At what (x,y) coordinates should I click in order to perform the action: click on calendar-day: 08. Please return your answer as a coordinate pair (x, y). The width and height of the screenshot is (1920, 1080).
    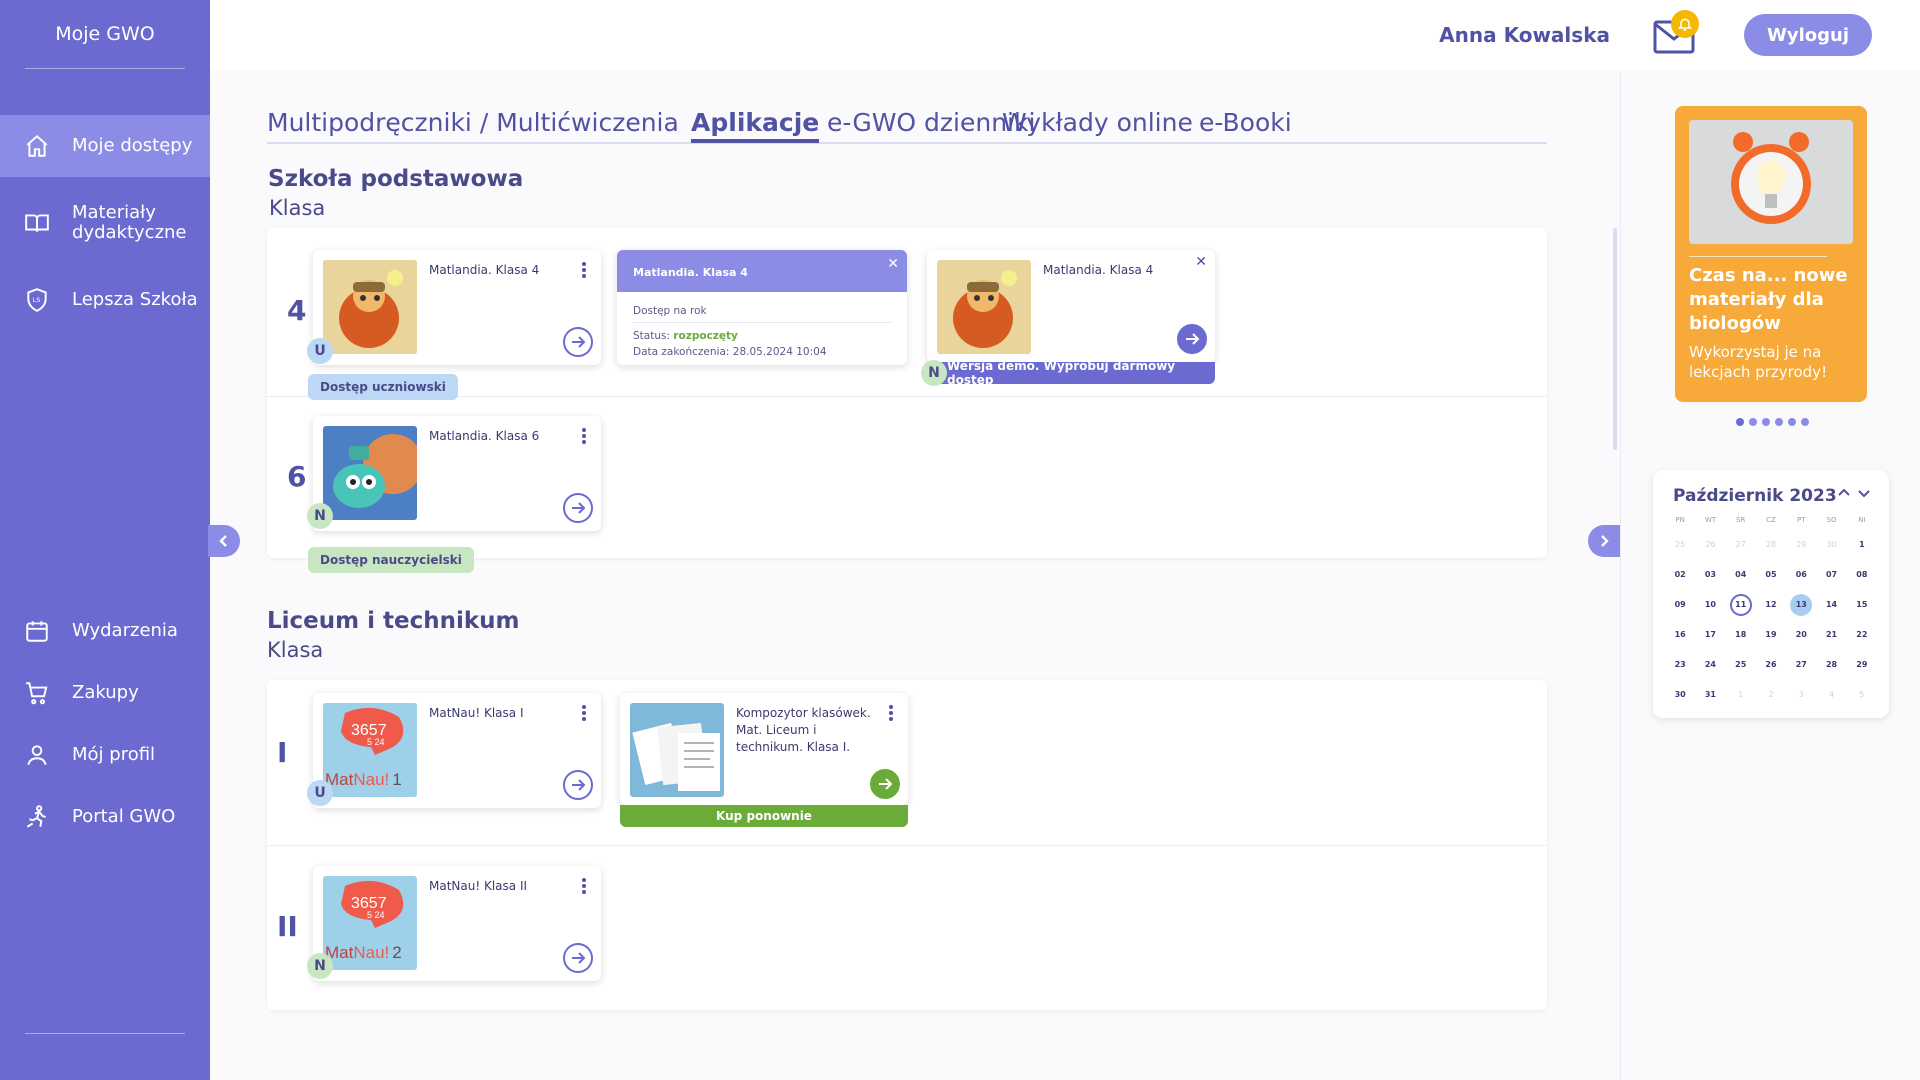
    Looking at the image, I should click on (1862, 575).